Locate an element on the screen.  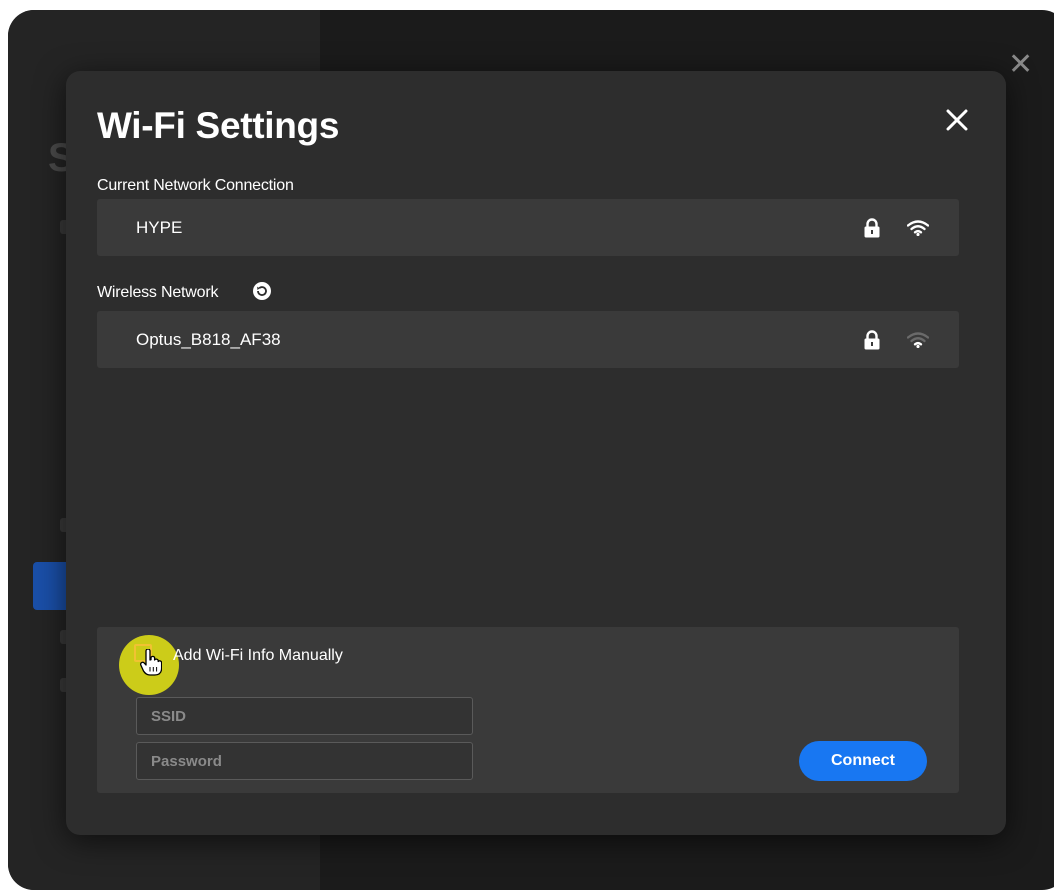
background-close-icon: ✕ is located at coordinates (1020, 65).